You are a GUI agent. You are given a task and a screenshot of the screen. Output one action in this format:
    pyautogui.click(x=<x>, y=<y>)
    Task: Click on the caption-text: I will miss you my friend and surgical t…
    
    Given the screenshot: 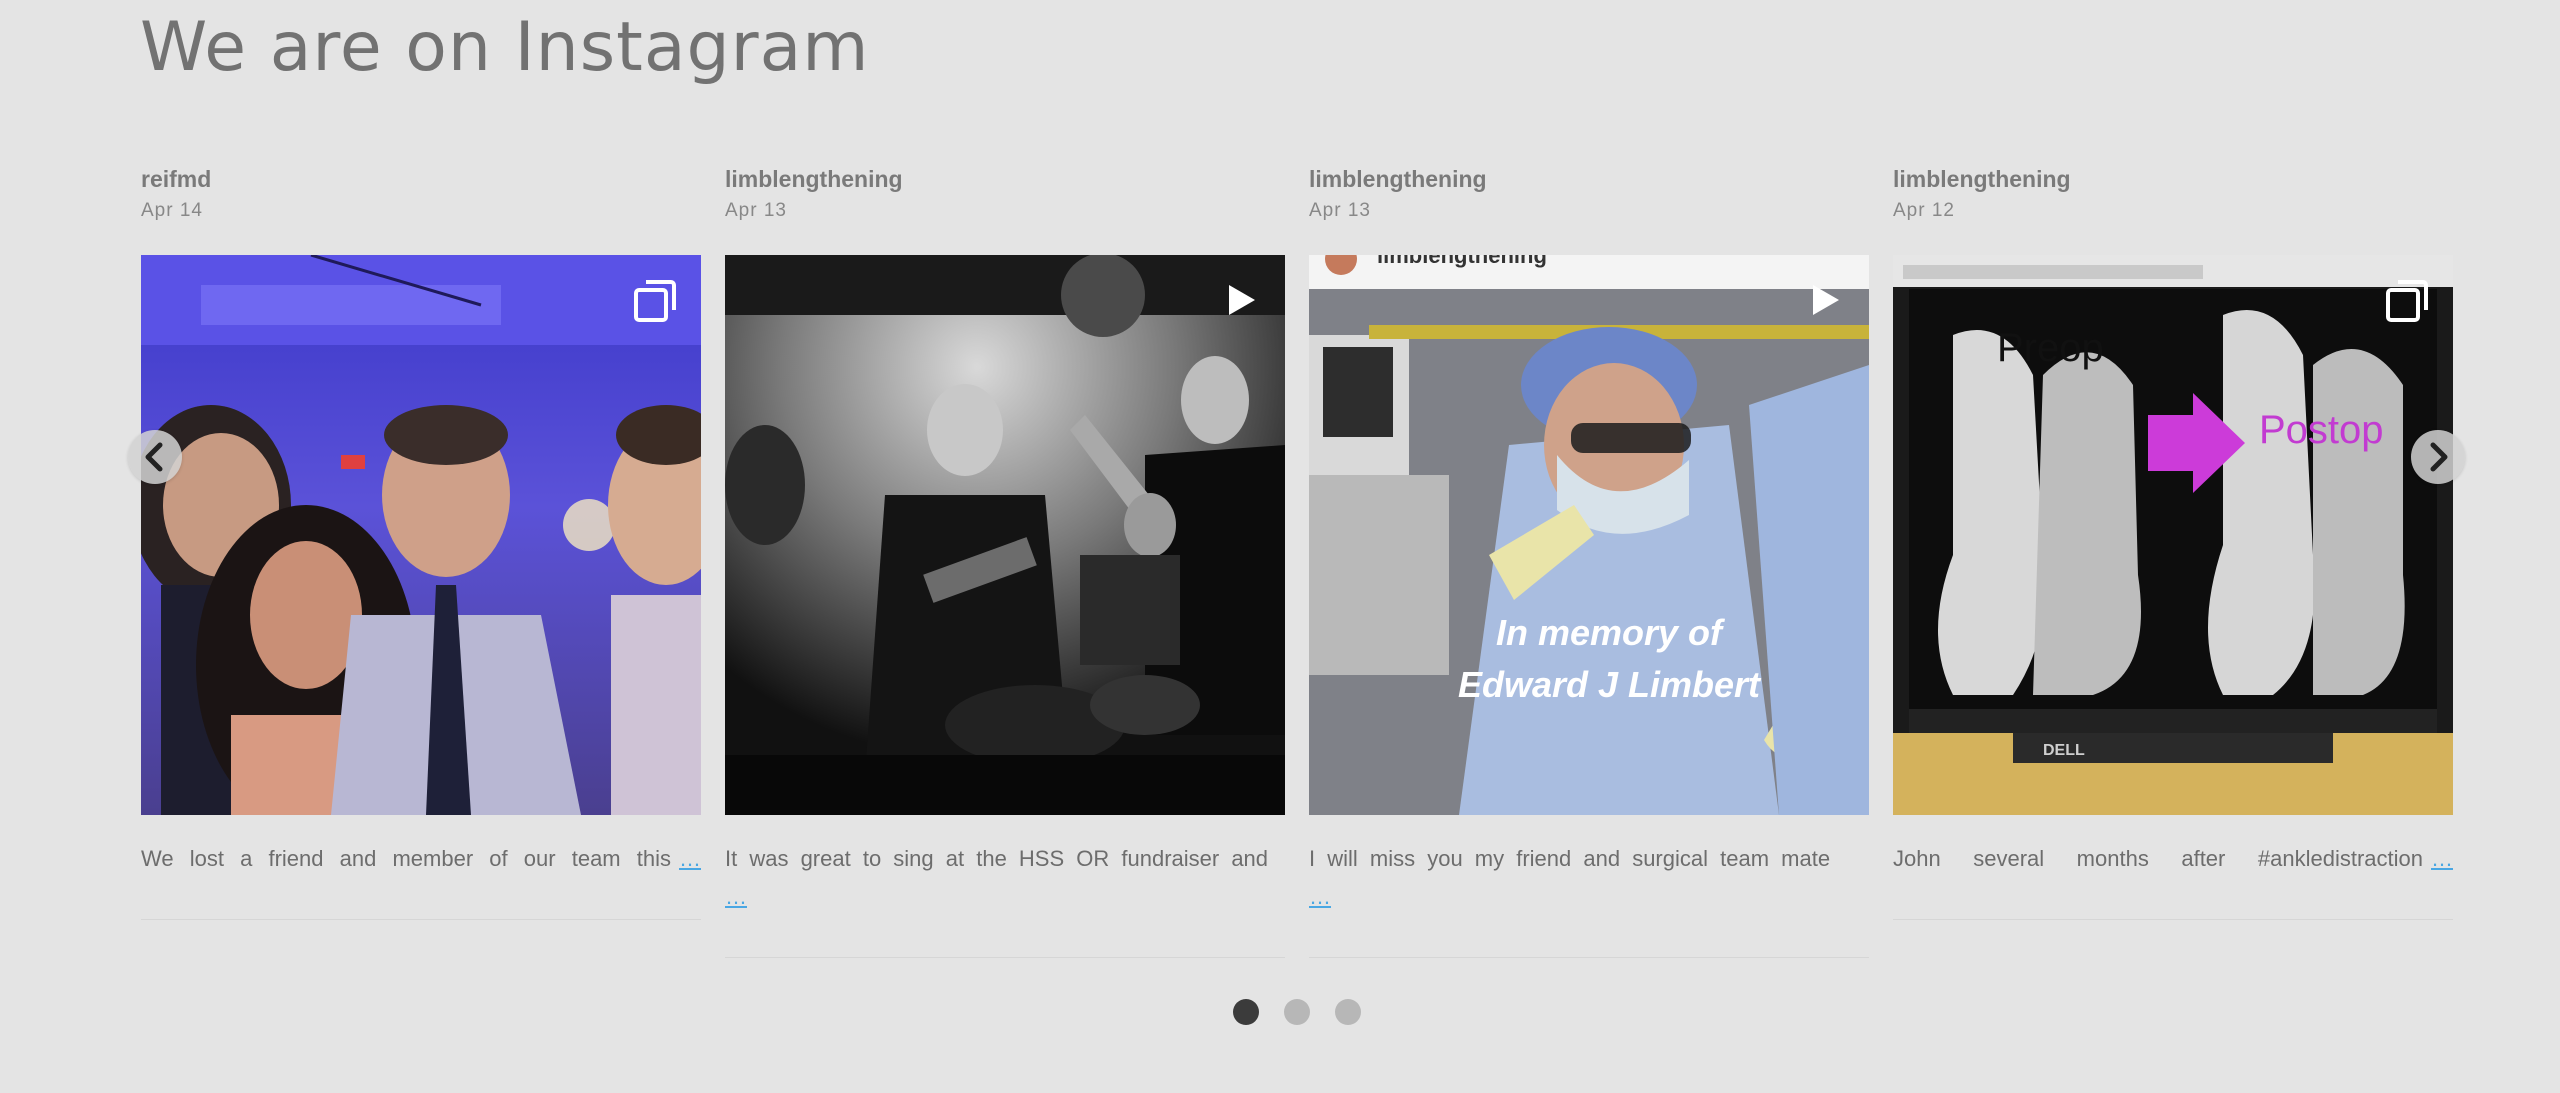 What is the action you would take?
    pyautogui.click(x=1570, y=858)
    